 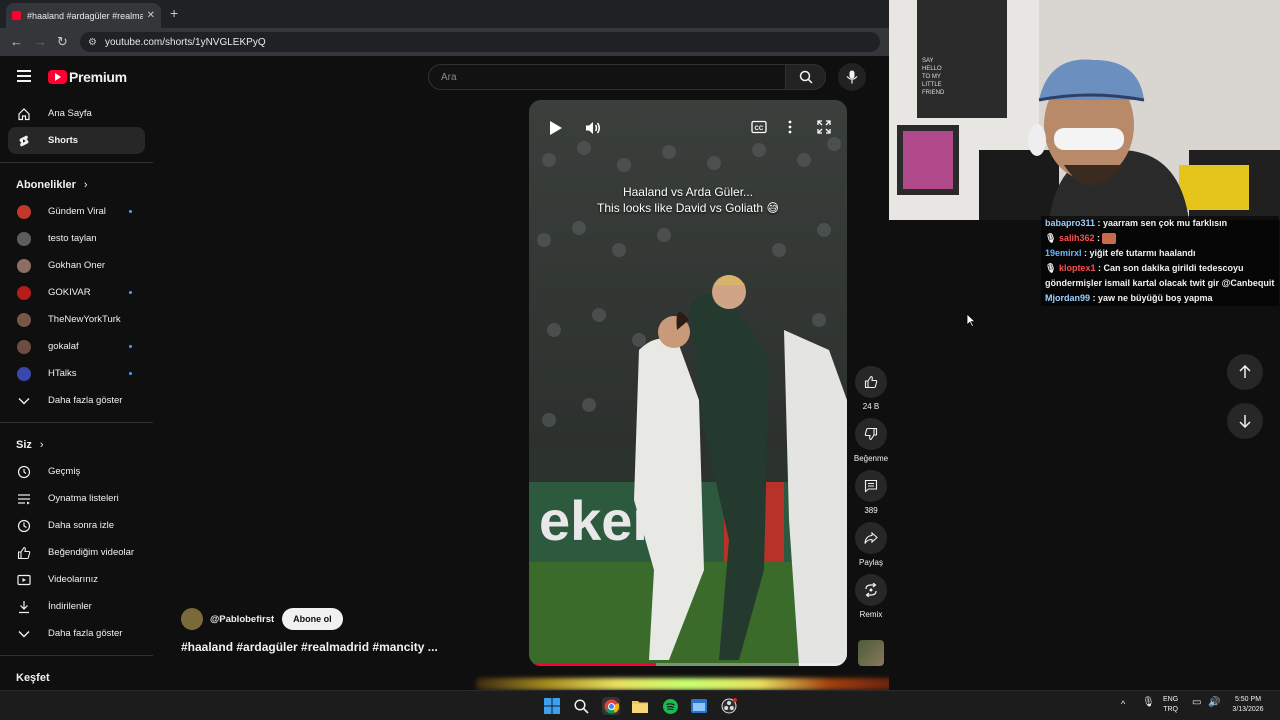 I want to click on video-progress-bar, so click(x=688, y=664).